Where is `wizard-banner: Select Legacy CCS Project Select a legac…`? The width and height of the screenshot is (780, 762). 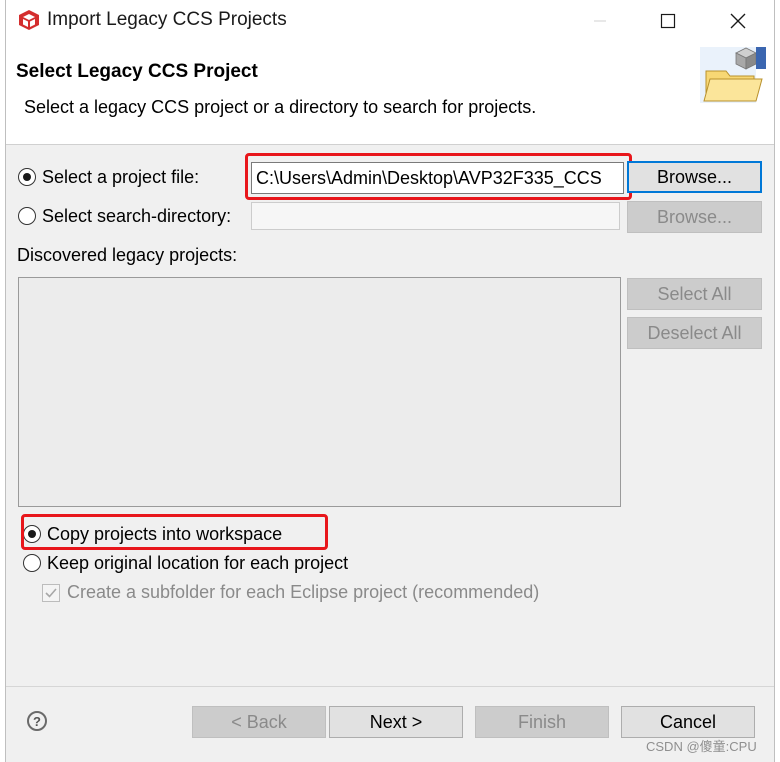 wizard-banner: Select Legacy CCS Project Select a legac… is located at coordinates (390, 93).